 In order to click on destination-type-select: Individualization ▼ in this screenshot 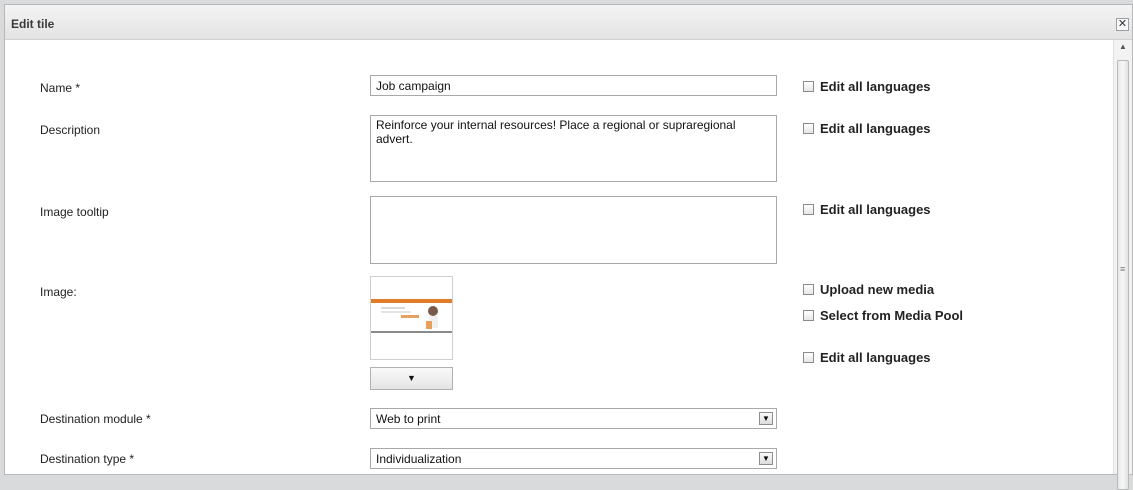, I will do `click(573, 458)`.